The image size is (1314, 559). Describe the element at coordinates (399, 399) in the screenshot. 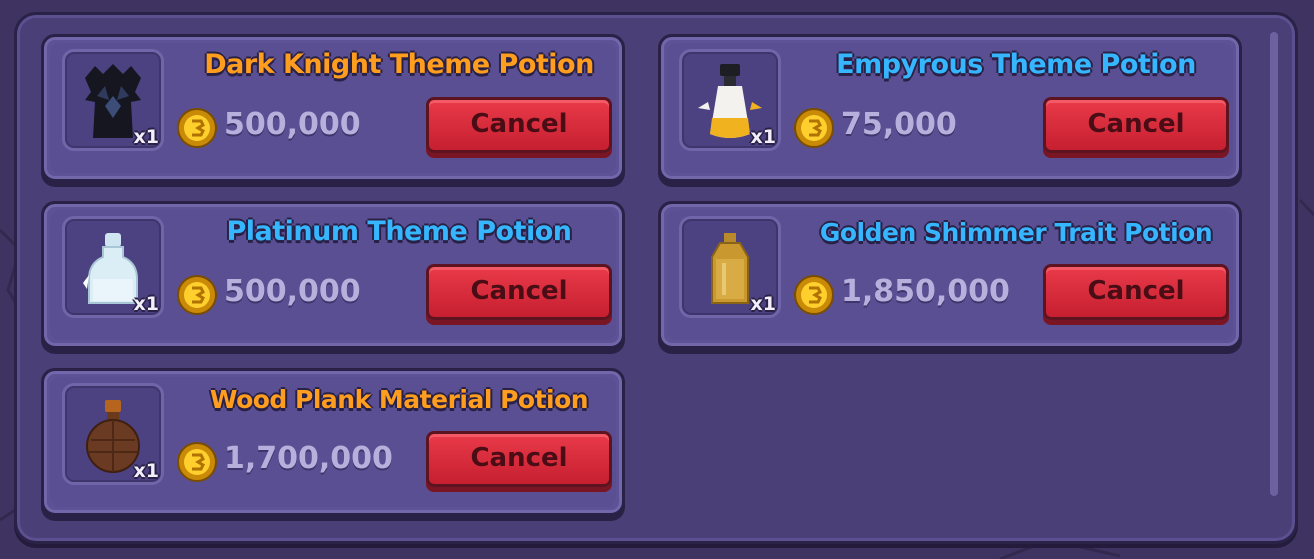

I see `item-title: Wood Plank Material Potion` at that location.